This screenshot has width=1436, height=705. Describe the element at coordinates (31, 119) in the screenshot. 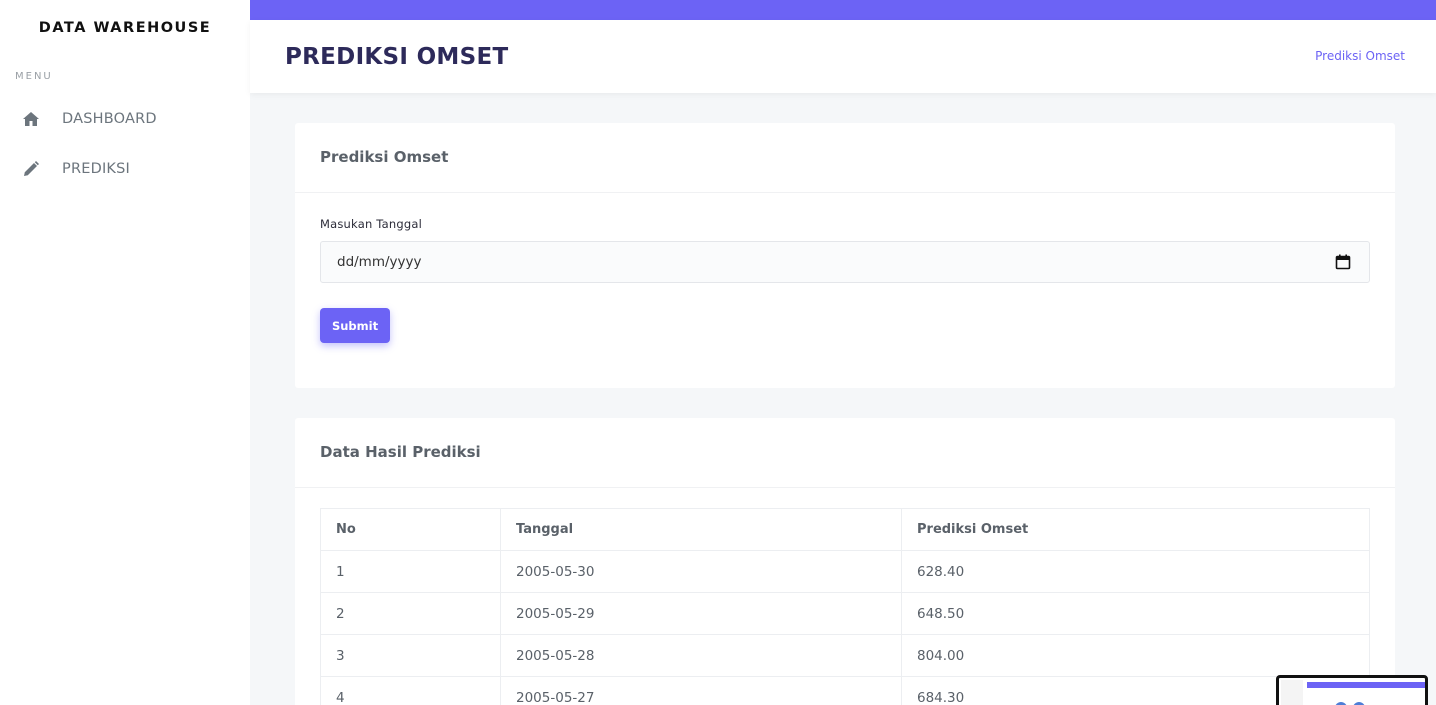

I see `home-icon` at that location.